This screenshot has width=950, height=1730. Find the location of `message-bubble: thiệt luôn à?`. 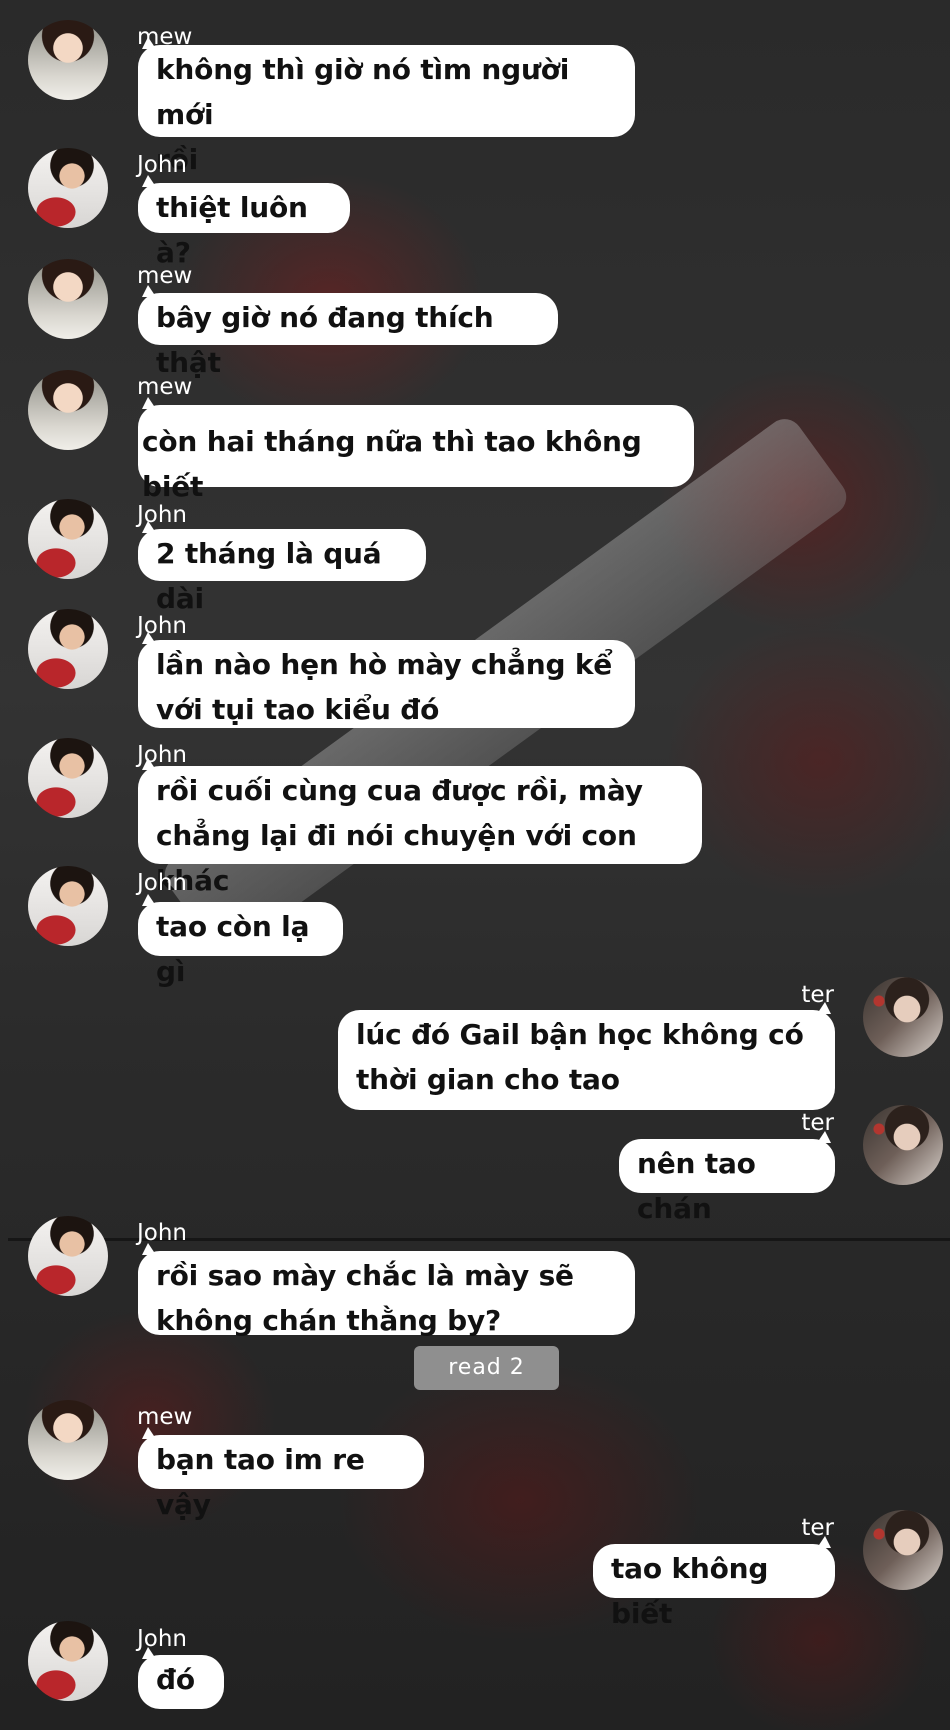

message-bubble: thiệt luôn à? is located at coordinates (244, 222).